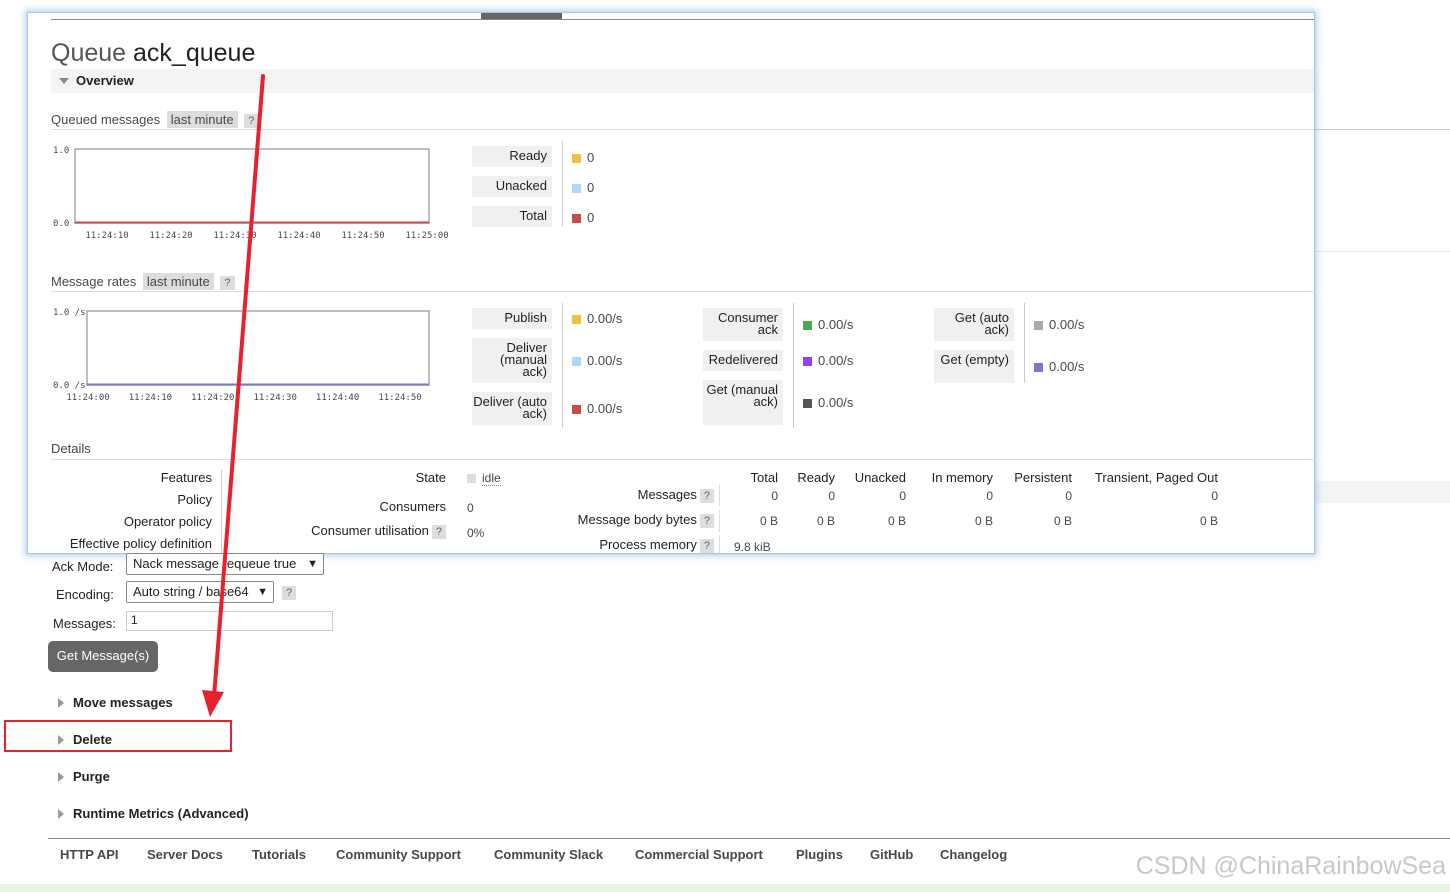 The width and height of the screenshot is (1450, 892). What do you see at coordinates (84, 623) in the screenshot?
I see `messages-label: Messages:` at bounding box center [84, 623].